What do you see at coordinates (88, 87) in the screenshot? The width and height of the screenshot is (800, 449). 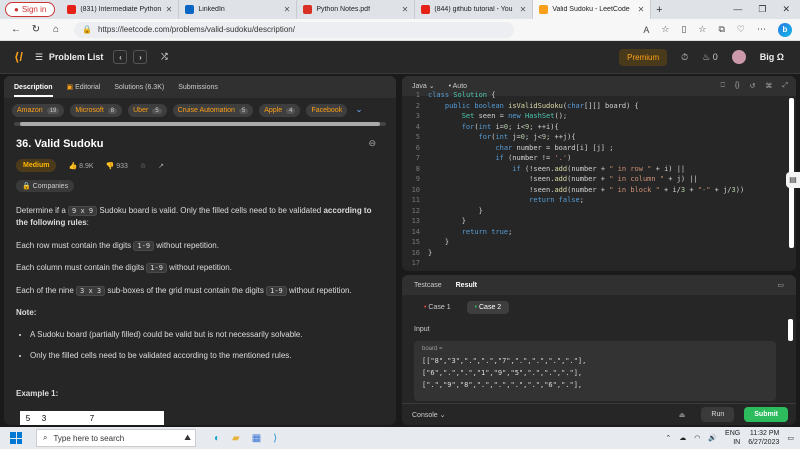 I see `tab-editorial-label: Editorial` at bounding box center [88, 87].